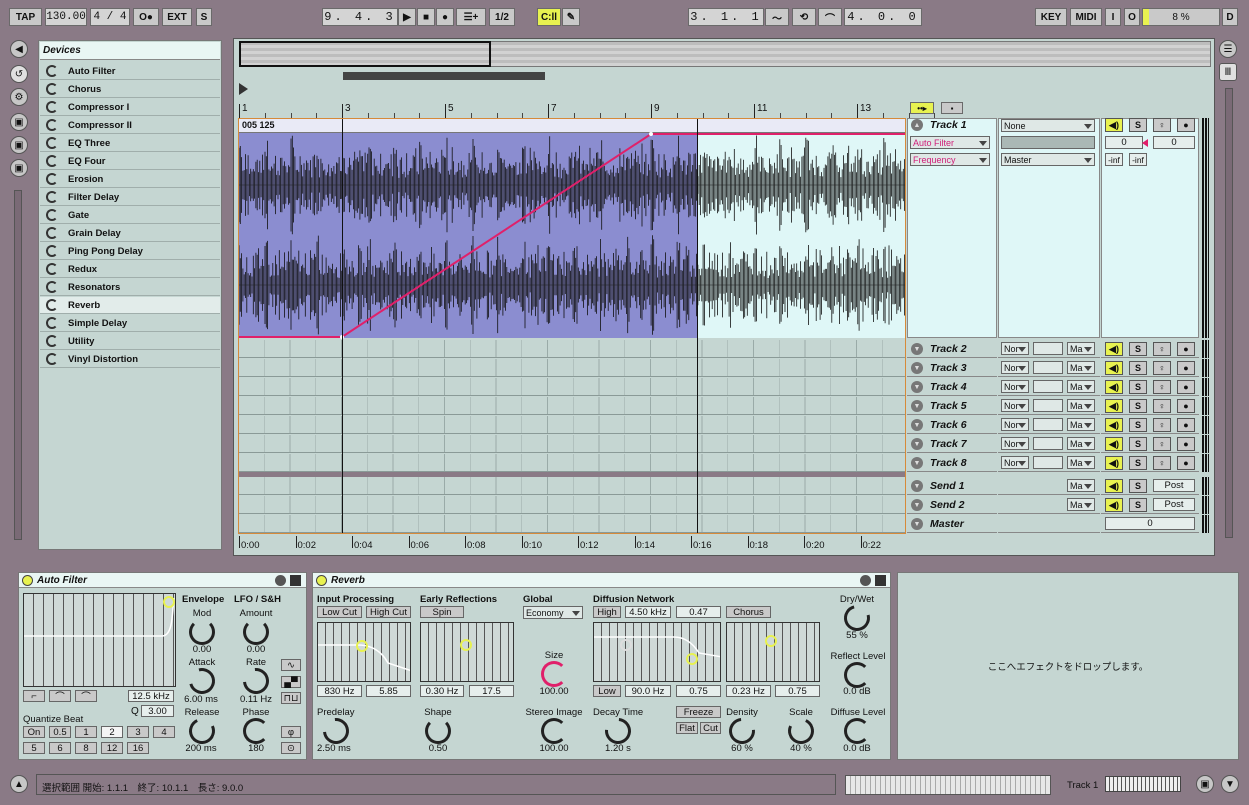  What do you see at coordinates (917, 125) in the screenshot?
I see `track1-fold-icon: ▲` at bounding box center [917, 125].